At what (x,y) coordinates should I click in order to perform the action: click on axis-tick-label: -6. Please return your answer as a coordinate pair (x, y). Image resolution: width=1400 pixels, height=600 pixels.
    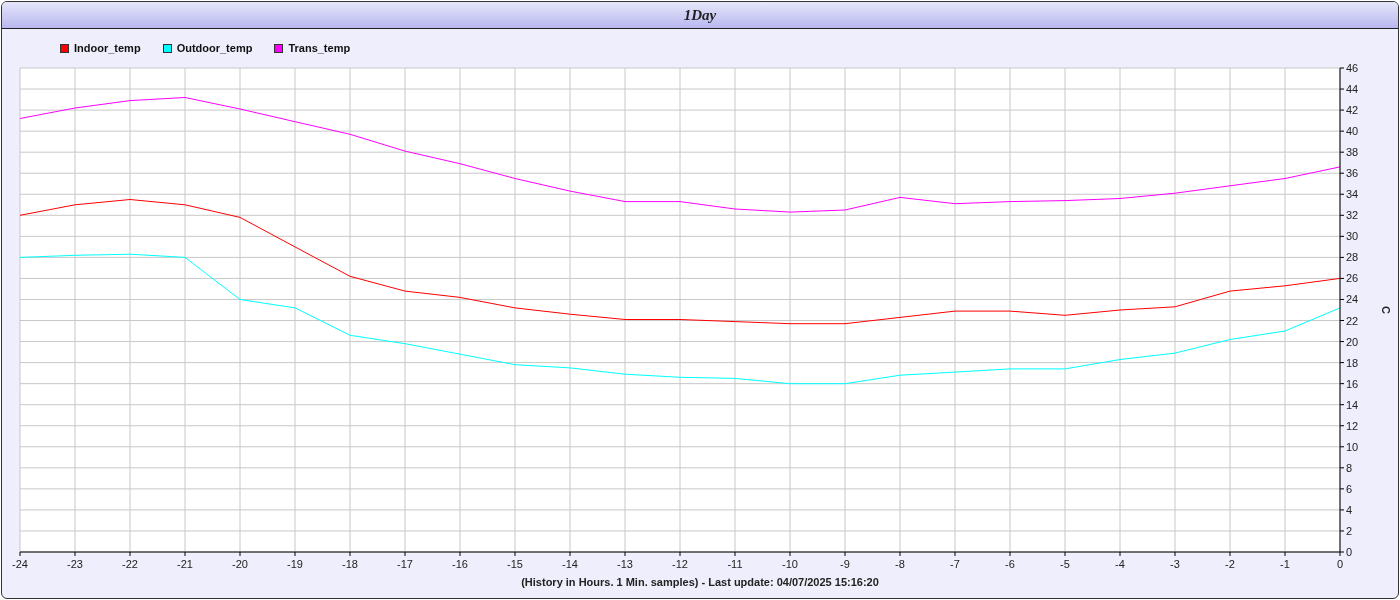
    Looking at the image, I should click on (1010, 564).